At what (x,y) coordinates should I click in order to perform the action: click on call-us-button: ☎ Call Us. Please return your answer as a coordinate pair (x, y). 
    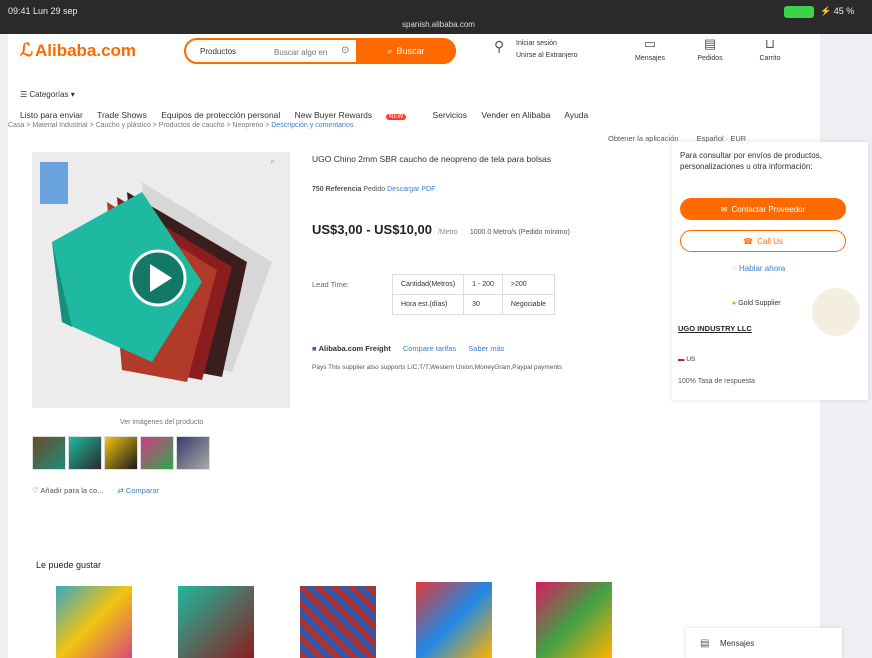
    Looking at the image, I should click on (763, 241).